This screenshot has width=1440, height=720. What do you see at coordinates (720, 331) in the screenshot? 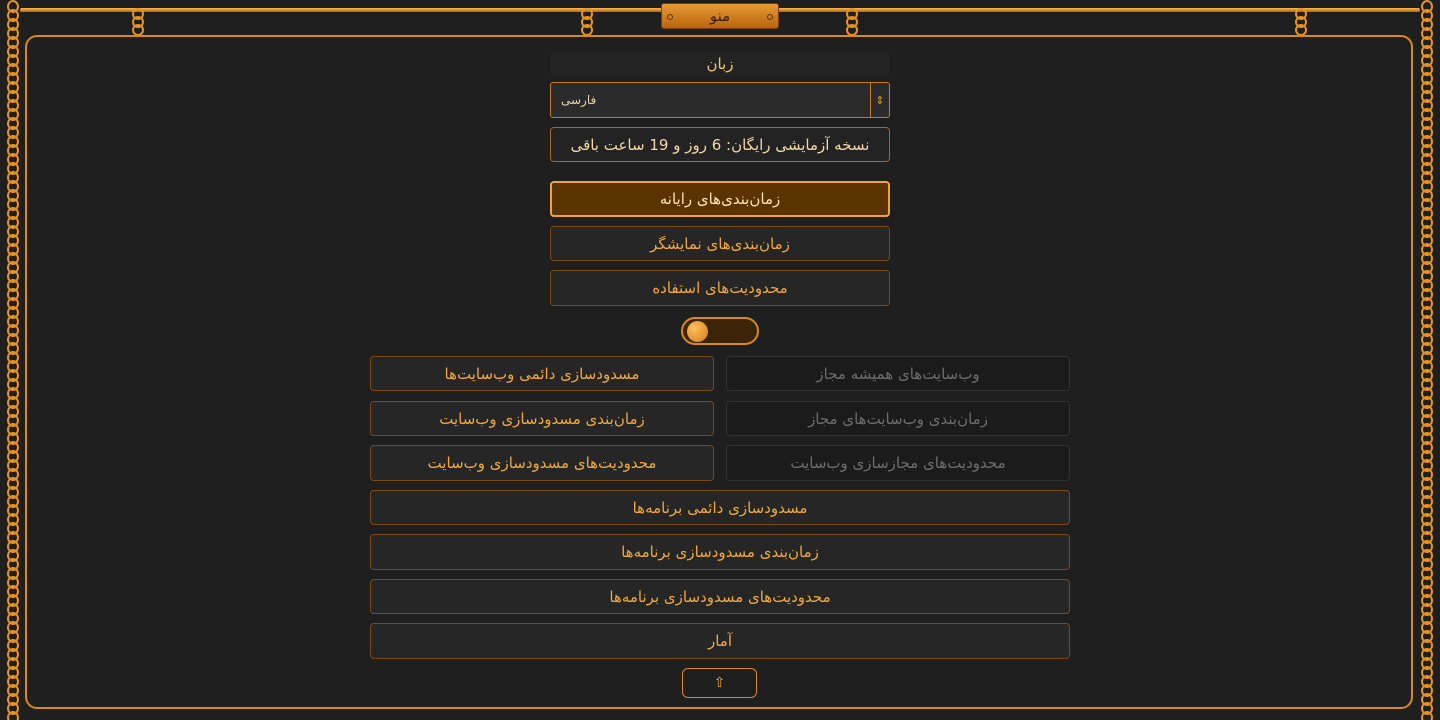
I see `block-allow-toggle` at bounding box center [720, 331].